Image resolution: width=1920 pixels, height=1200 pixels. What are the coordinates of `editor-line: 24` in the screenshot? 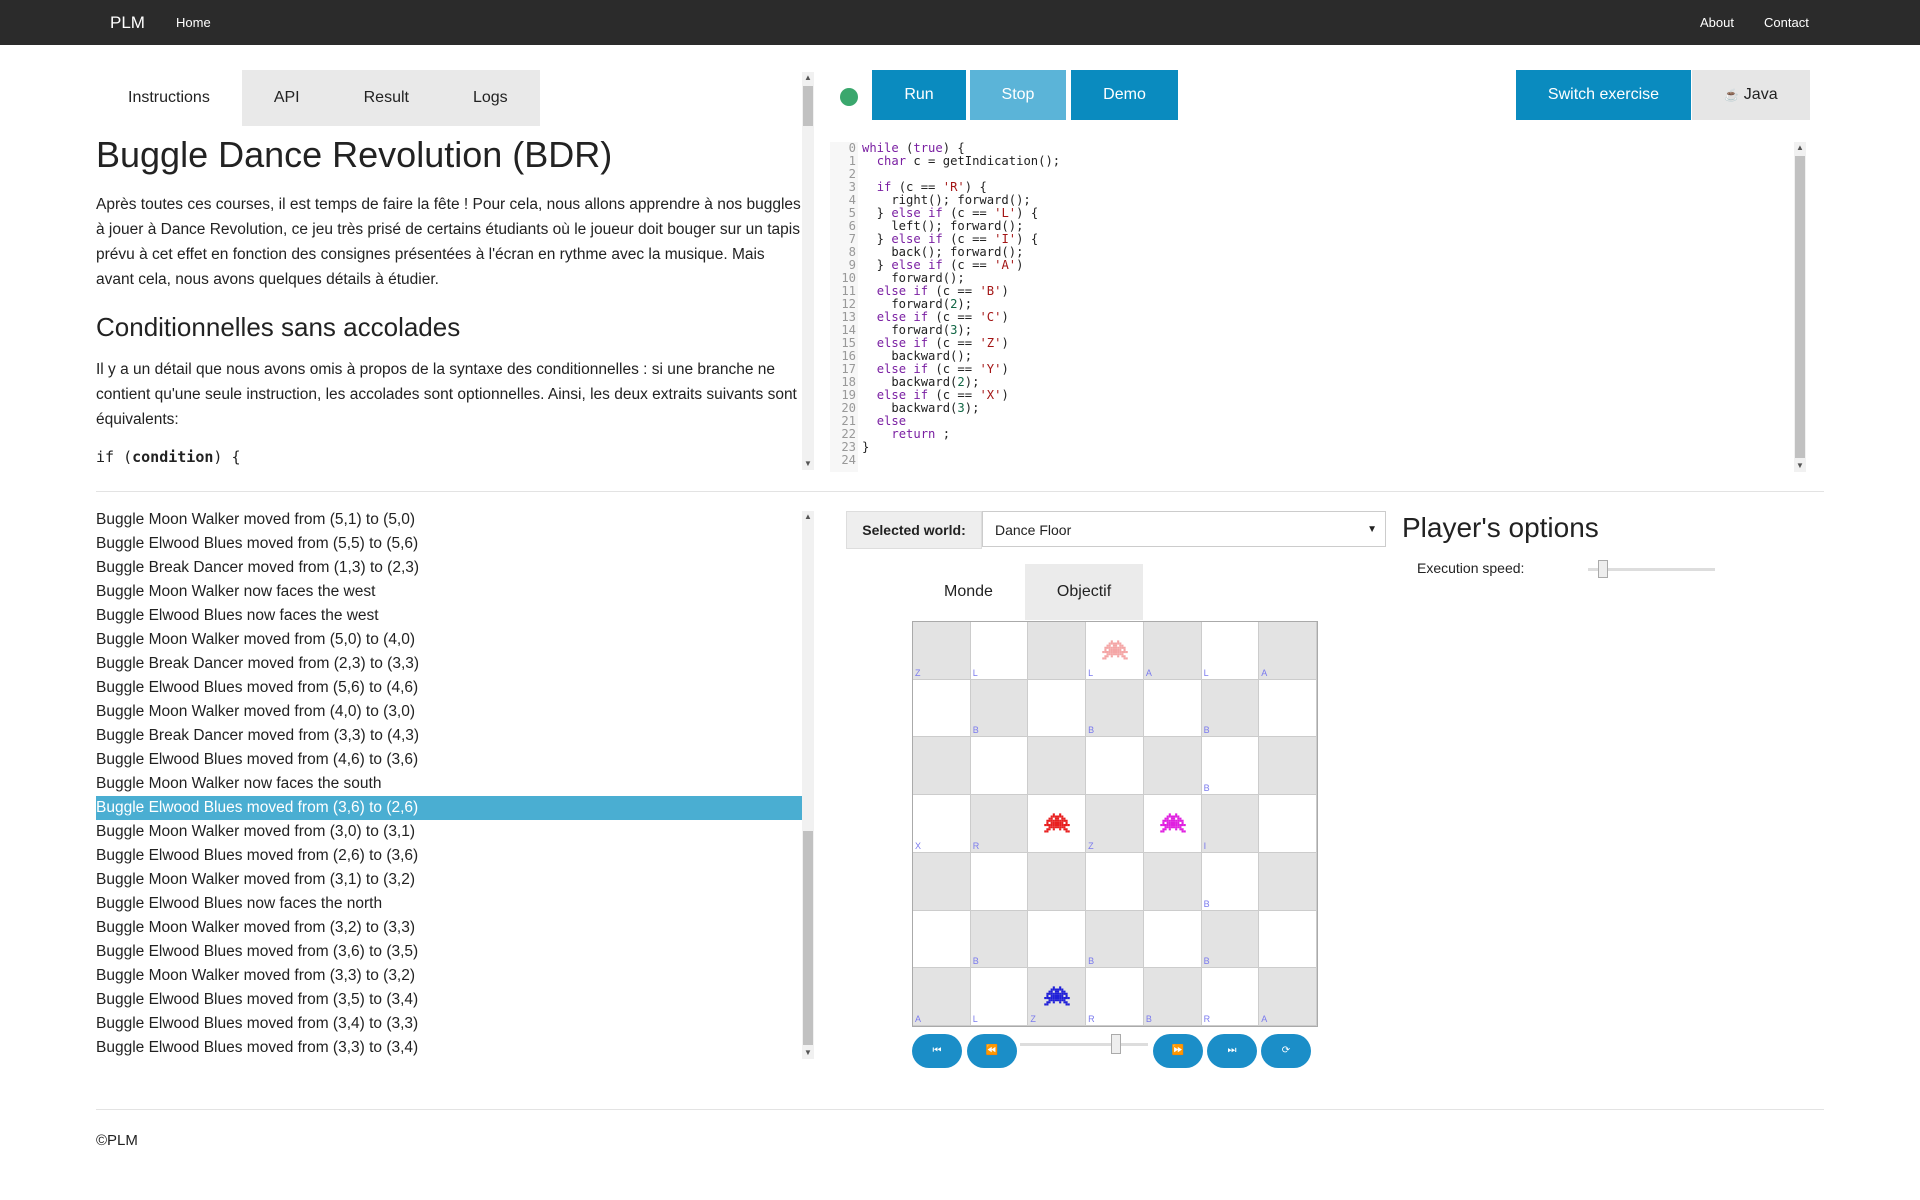 It's located at (846, 460).